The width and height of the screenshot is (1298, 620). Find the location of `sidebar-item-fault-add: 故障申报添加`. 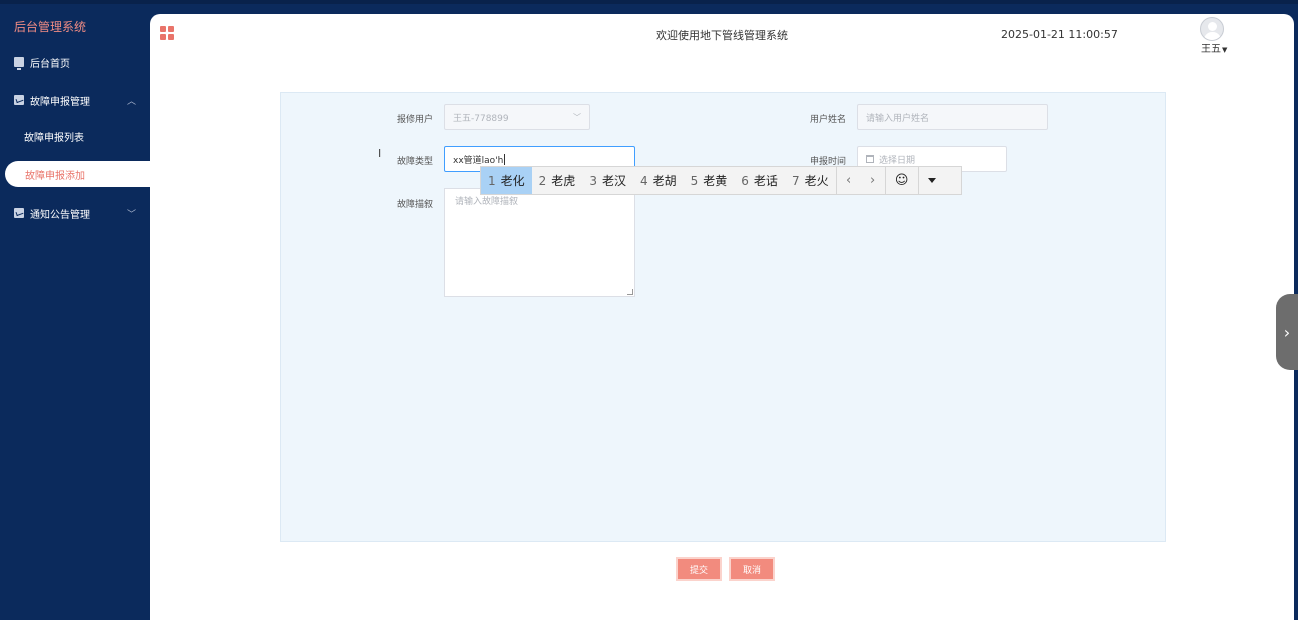

sidebar-item-fault-add: 故障申报添加 is located at coordinates (80, 174).